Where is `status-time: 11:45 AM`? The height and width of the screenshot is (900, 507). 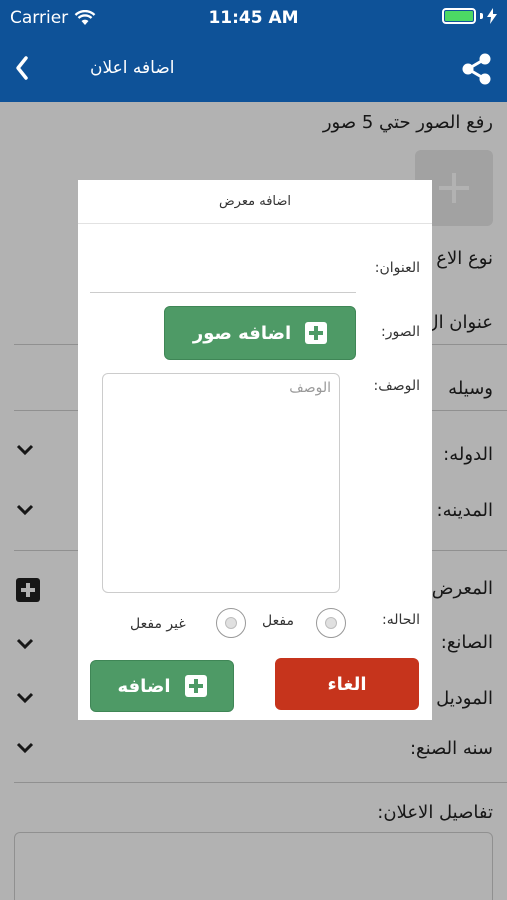
status-time: 11:45 AM is located at coordinates (253, 18).